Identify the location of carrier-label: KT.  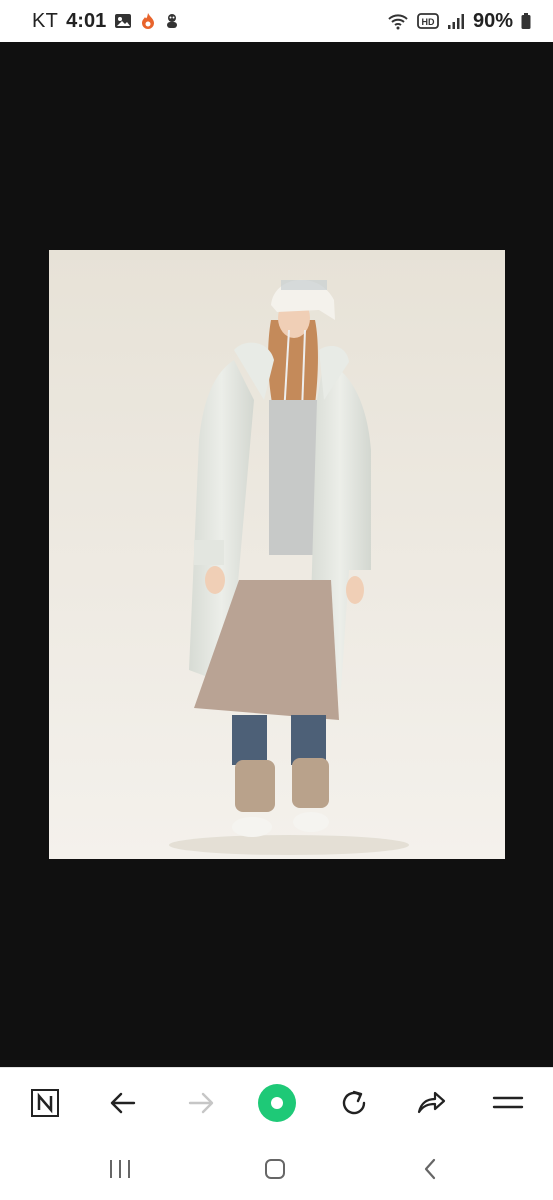
(45, 20).